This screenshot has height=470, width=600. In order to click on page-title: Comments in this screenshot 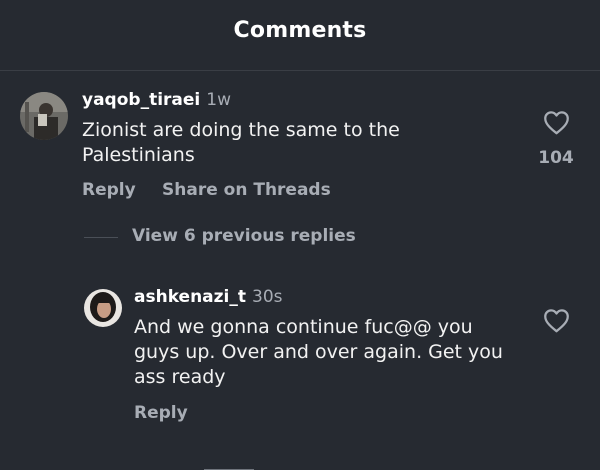, I will do `click(300, 30)`.